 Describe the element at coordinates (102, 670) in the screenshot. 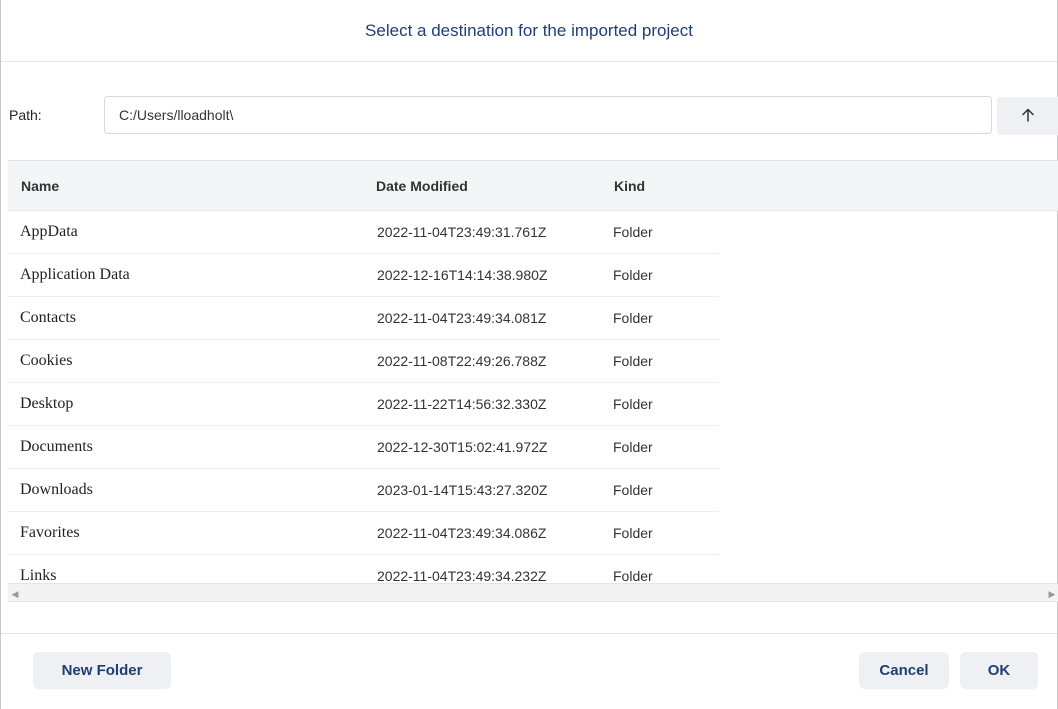

I see `new-folder-button: New Folder` at that location.